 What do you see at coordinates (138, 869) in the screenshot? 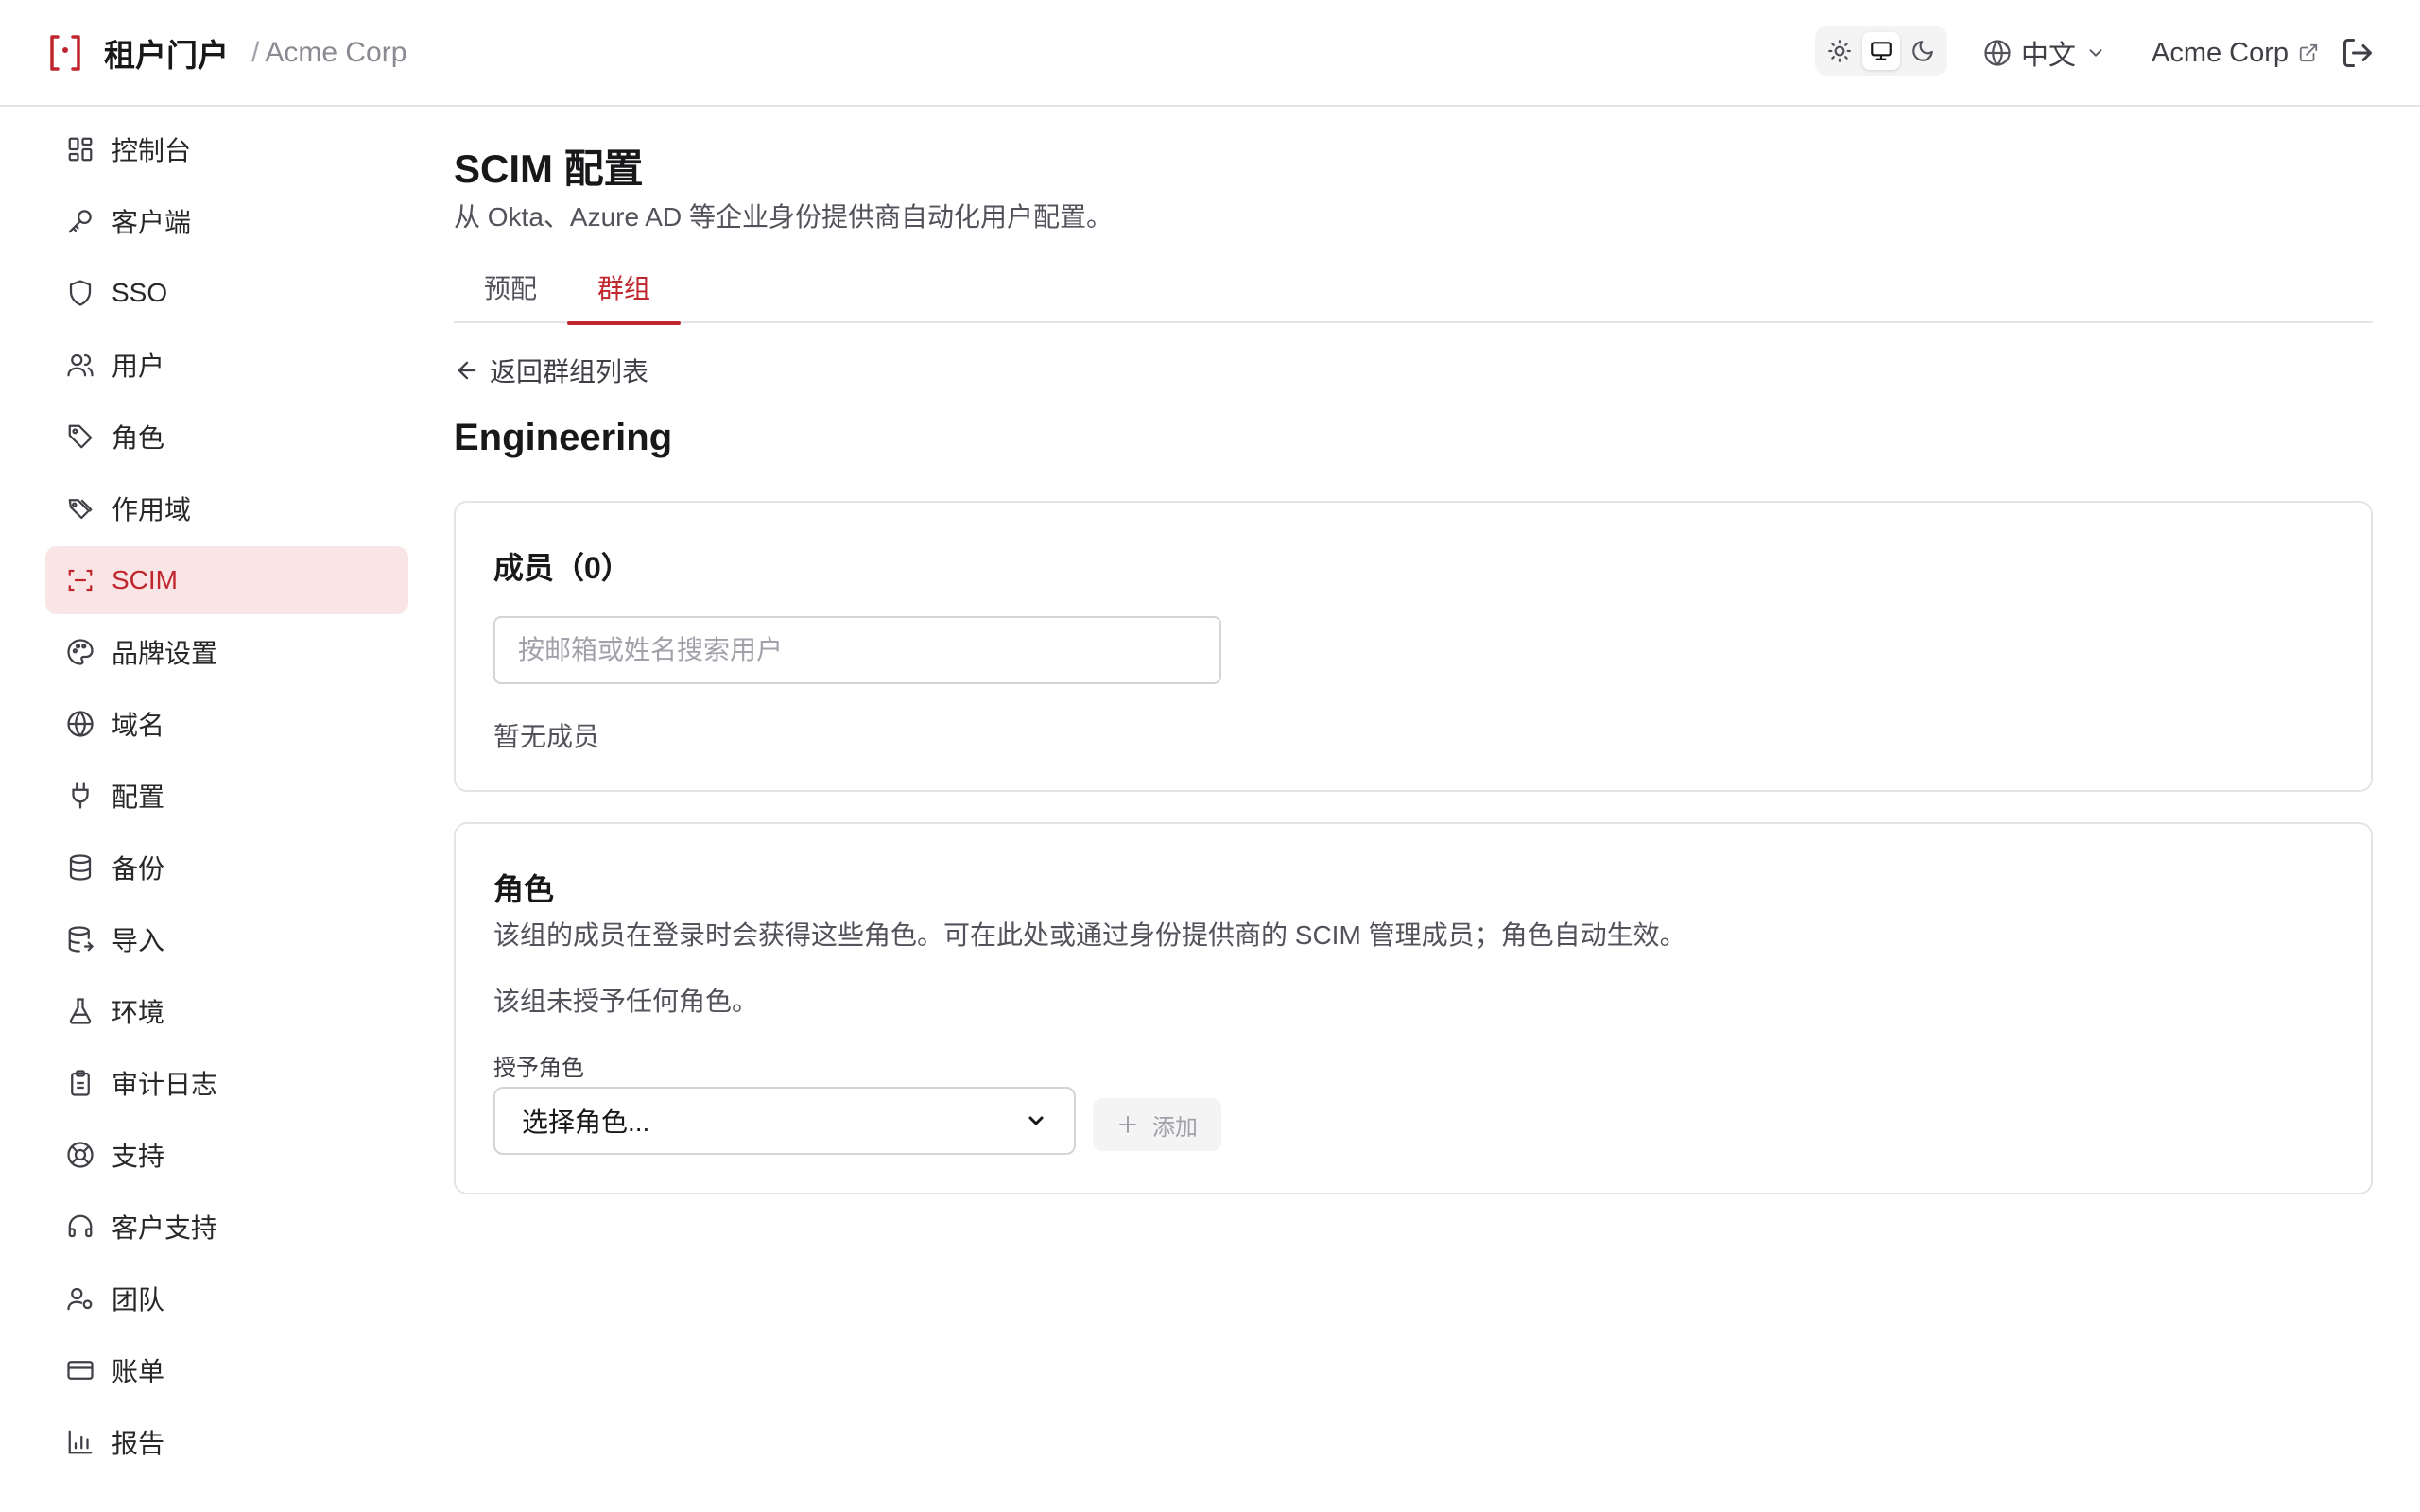
I see `sidebar-item-label: 备份` at bounding box center [138, 869].